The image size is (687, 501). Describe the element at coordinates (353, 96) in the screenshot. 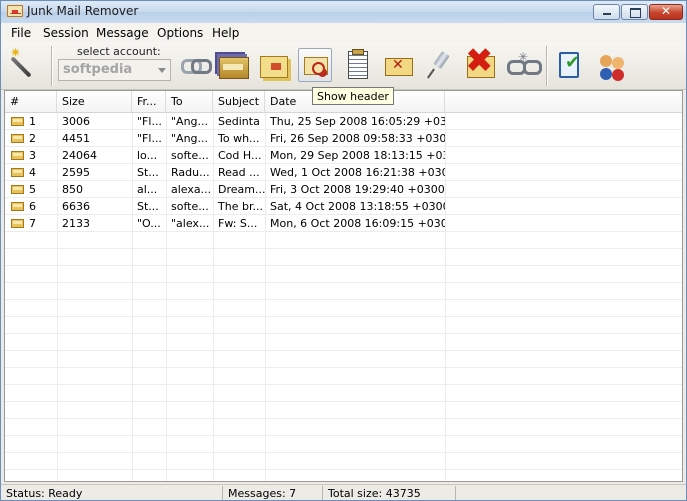

I see `show-header-tooltip: Show header` at that location.